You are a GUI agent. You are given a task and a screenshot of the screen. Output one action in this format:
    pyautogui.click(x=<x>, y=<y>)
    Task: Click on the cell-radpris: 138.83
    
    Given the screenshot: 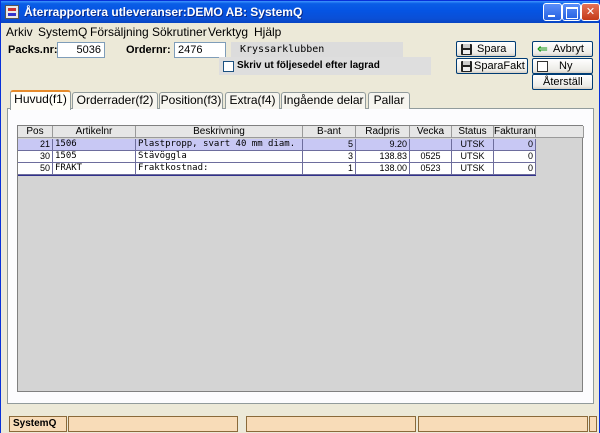 What is the action you would take?
    pyautogui.click(x=383, y=157)
    